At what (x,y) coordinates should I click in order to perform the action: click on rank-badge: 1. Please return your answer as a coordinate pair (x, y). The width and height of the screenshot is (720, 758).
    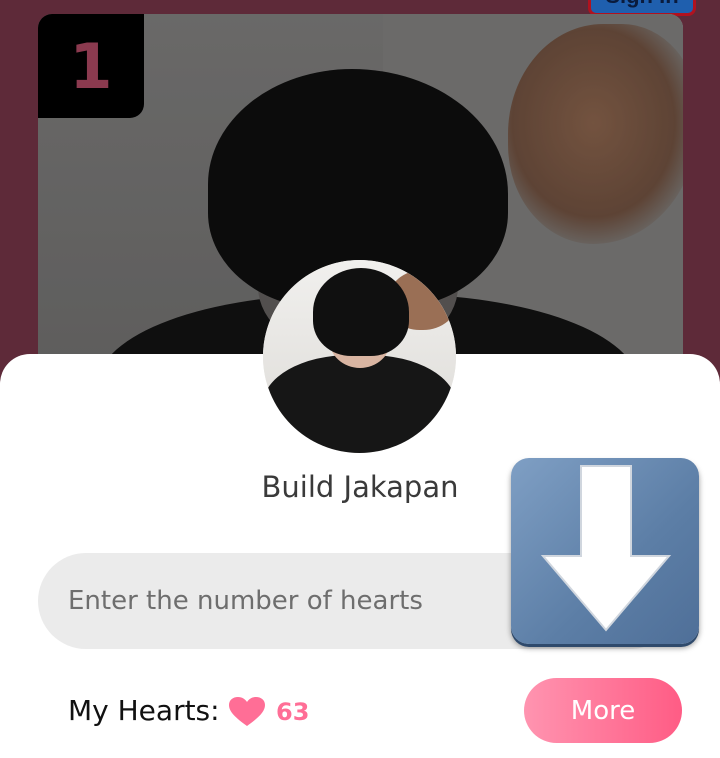
    Looking at the image, I should click on (91, 66).